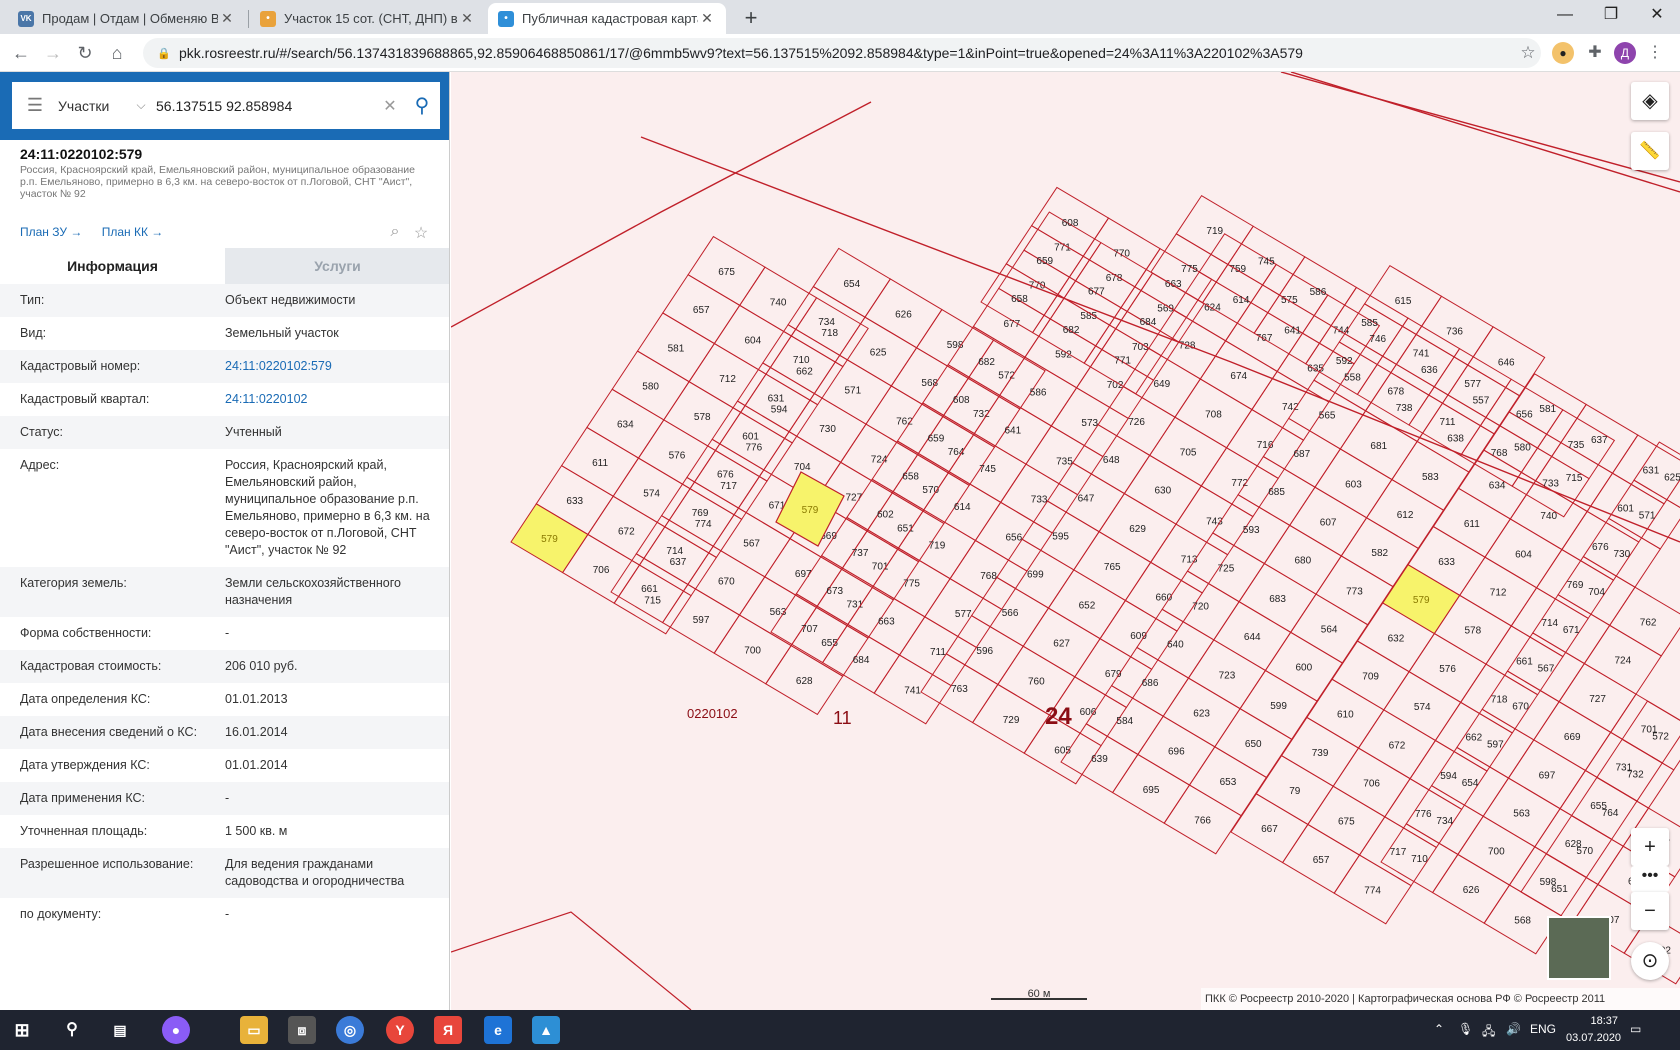 Image resolution: width=1680 pixels, height=1050 pixels. What do you see at coordinates (1650, 911) in the screenshot?
I see `zoom-out-button: −` at bounding box center [1650, 911].